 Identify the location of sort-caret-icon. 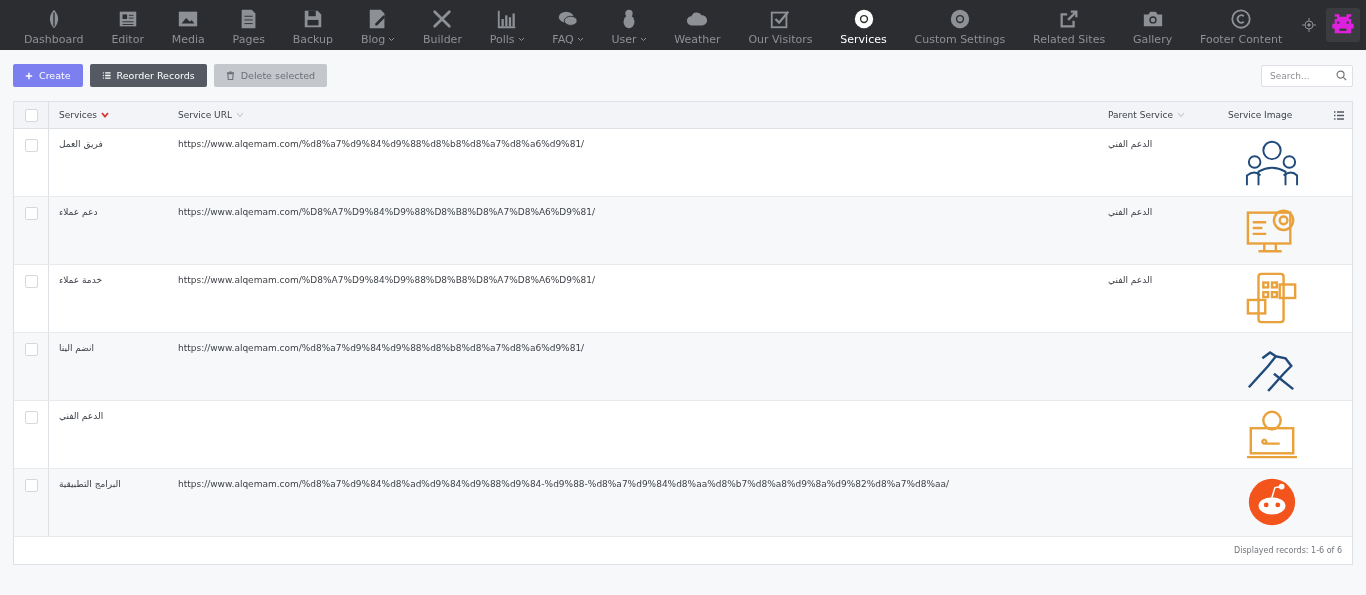
(104, 115).